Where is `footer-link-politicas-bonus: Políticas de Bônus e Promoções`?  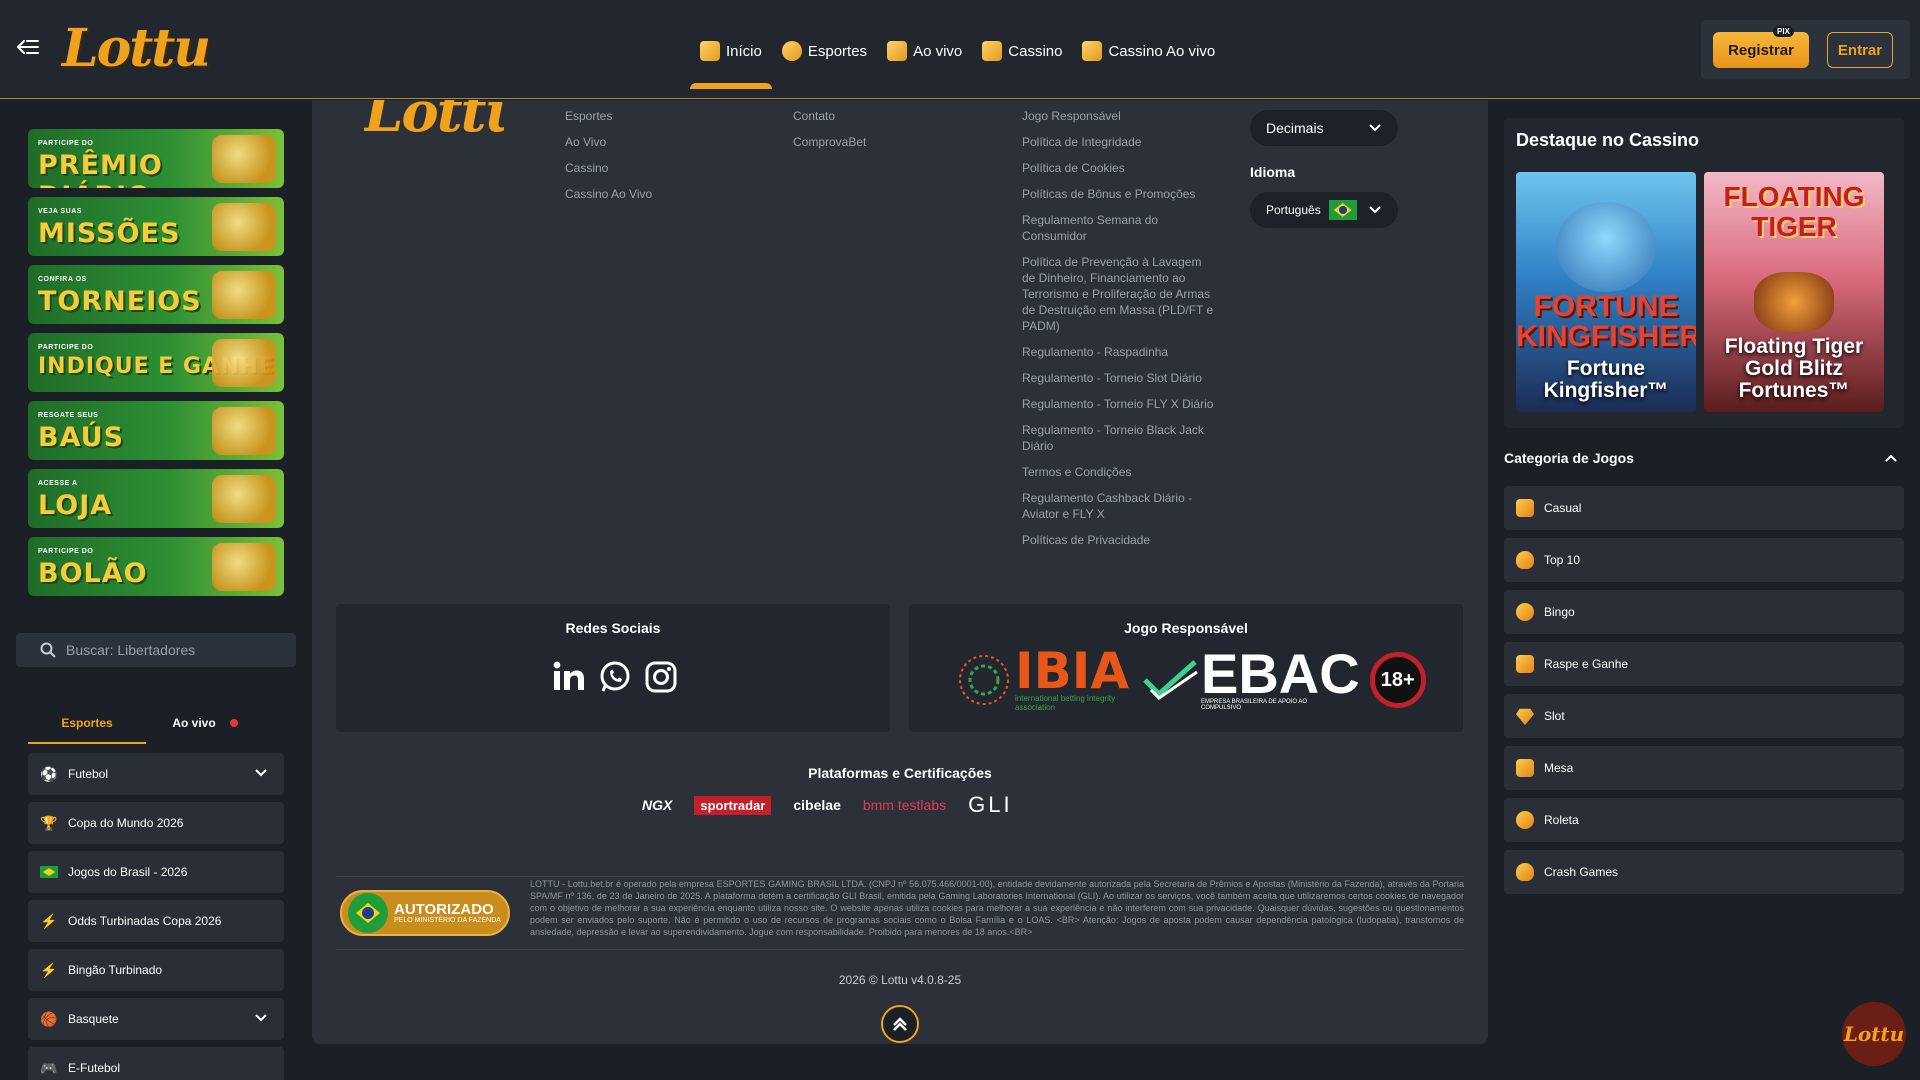 footer-link-politicas-bonus: Políticas de Bônus e Promoções is located at coordinates (1120, 194).